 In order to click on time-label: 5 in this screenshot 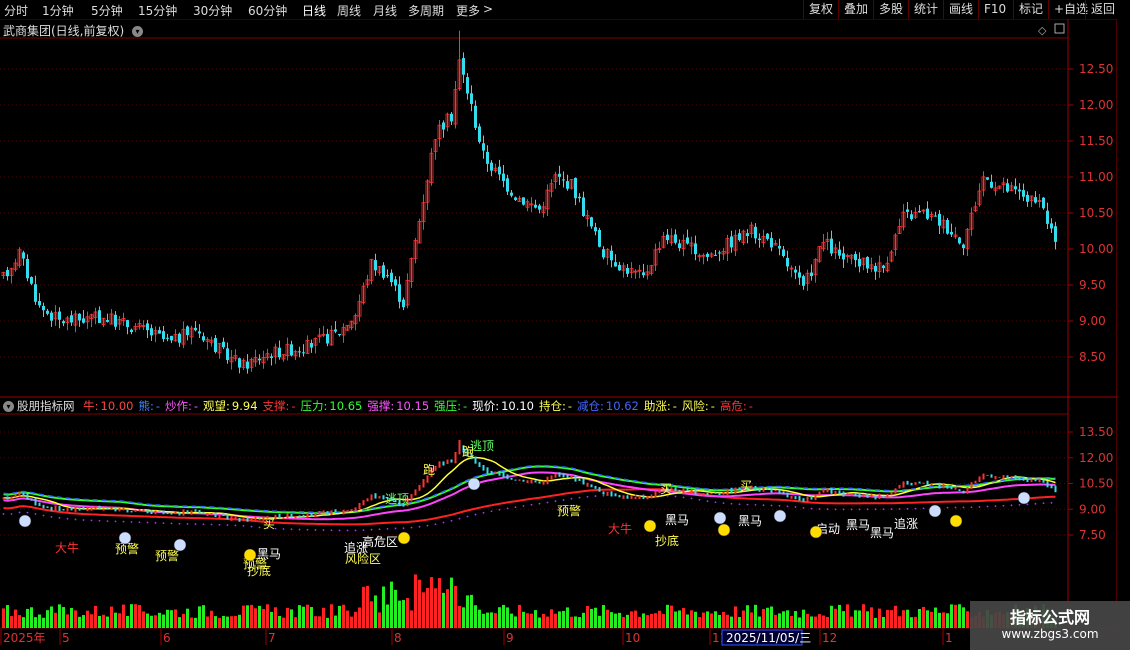, I will do `click(66, 638)`.